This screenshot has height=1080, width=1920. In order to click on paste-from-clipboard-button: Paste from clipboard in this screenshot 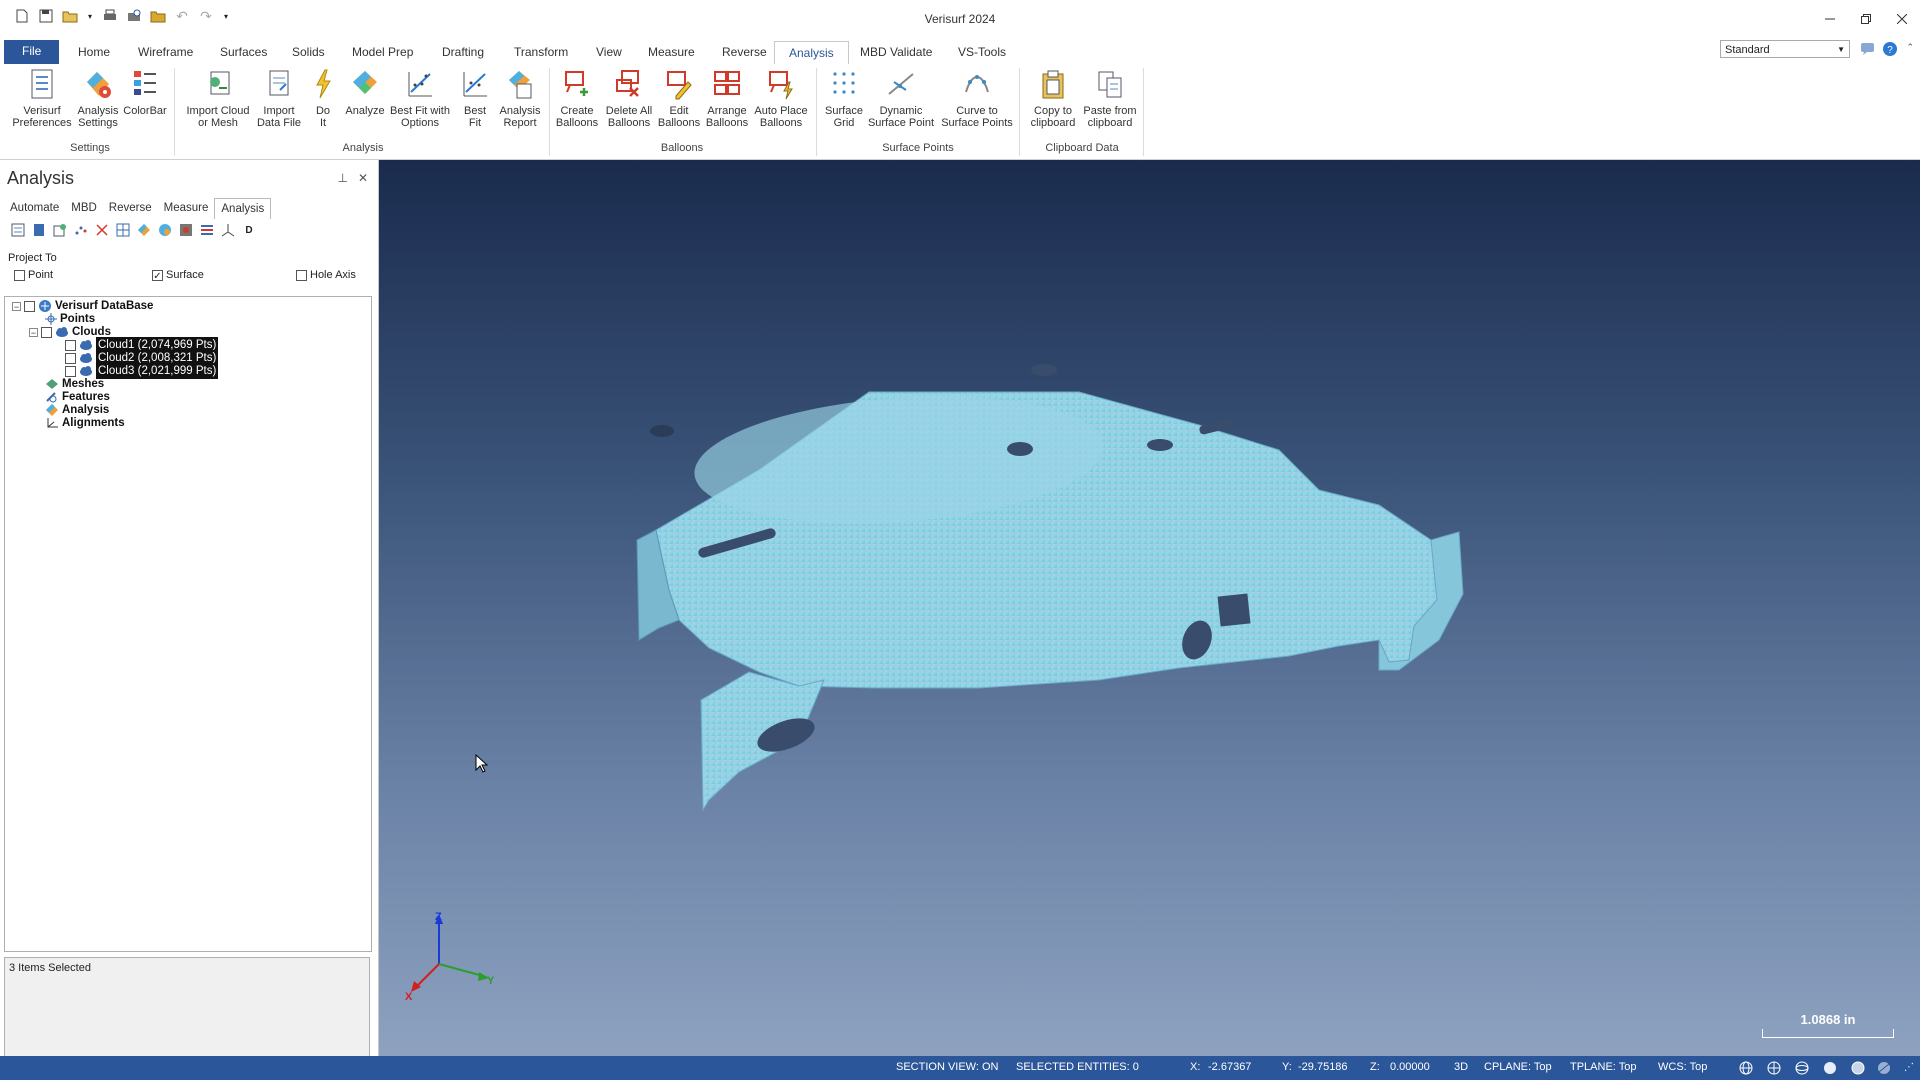, I will do `click(1110, 98)`.